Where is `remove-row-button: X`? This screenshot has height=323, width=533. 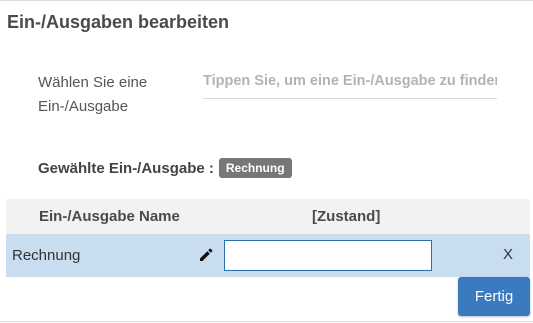 remove-row-button: X is located at coordinates (508, 254).